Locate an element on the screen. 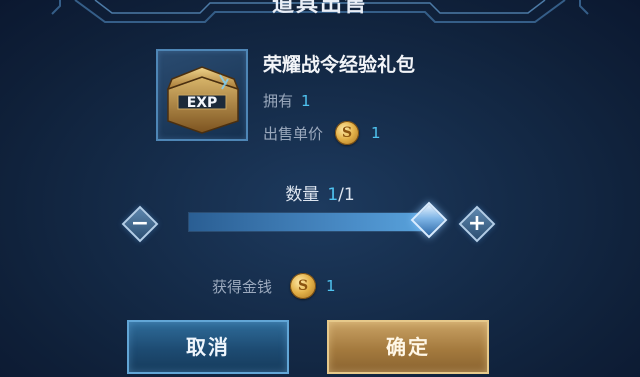  quantity-slider-fill is located at coordinates (310, 222).